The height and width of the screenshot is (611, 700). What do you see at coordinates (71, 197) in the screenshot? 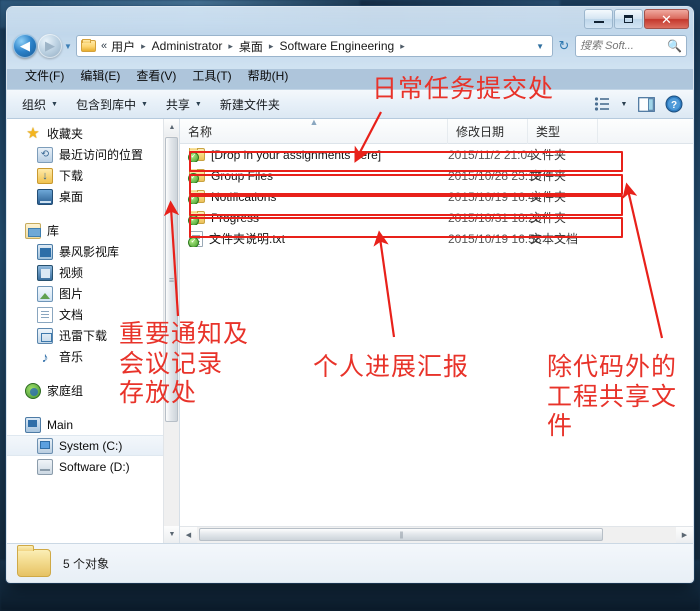
I see `sidebar-item-label: 桌面` at bounding box center [71, 197].